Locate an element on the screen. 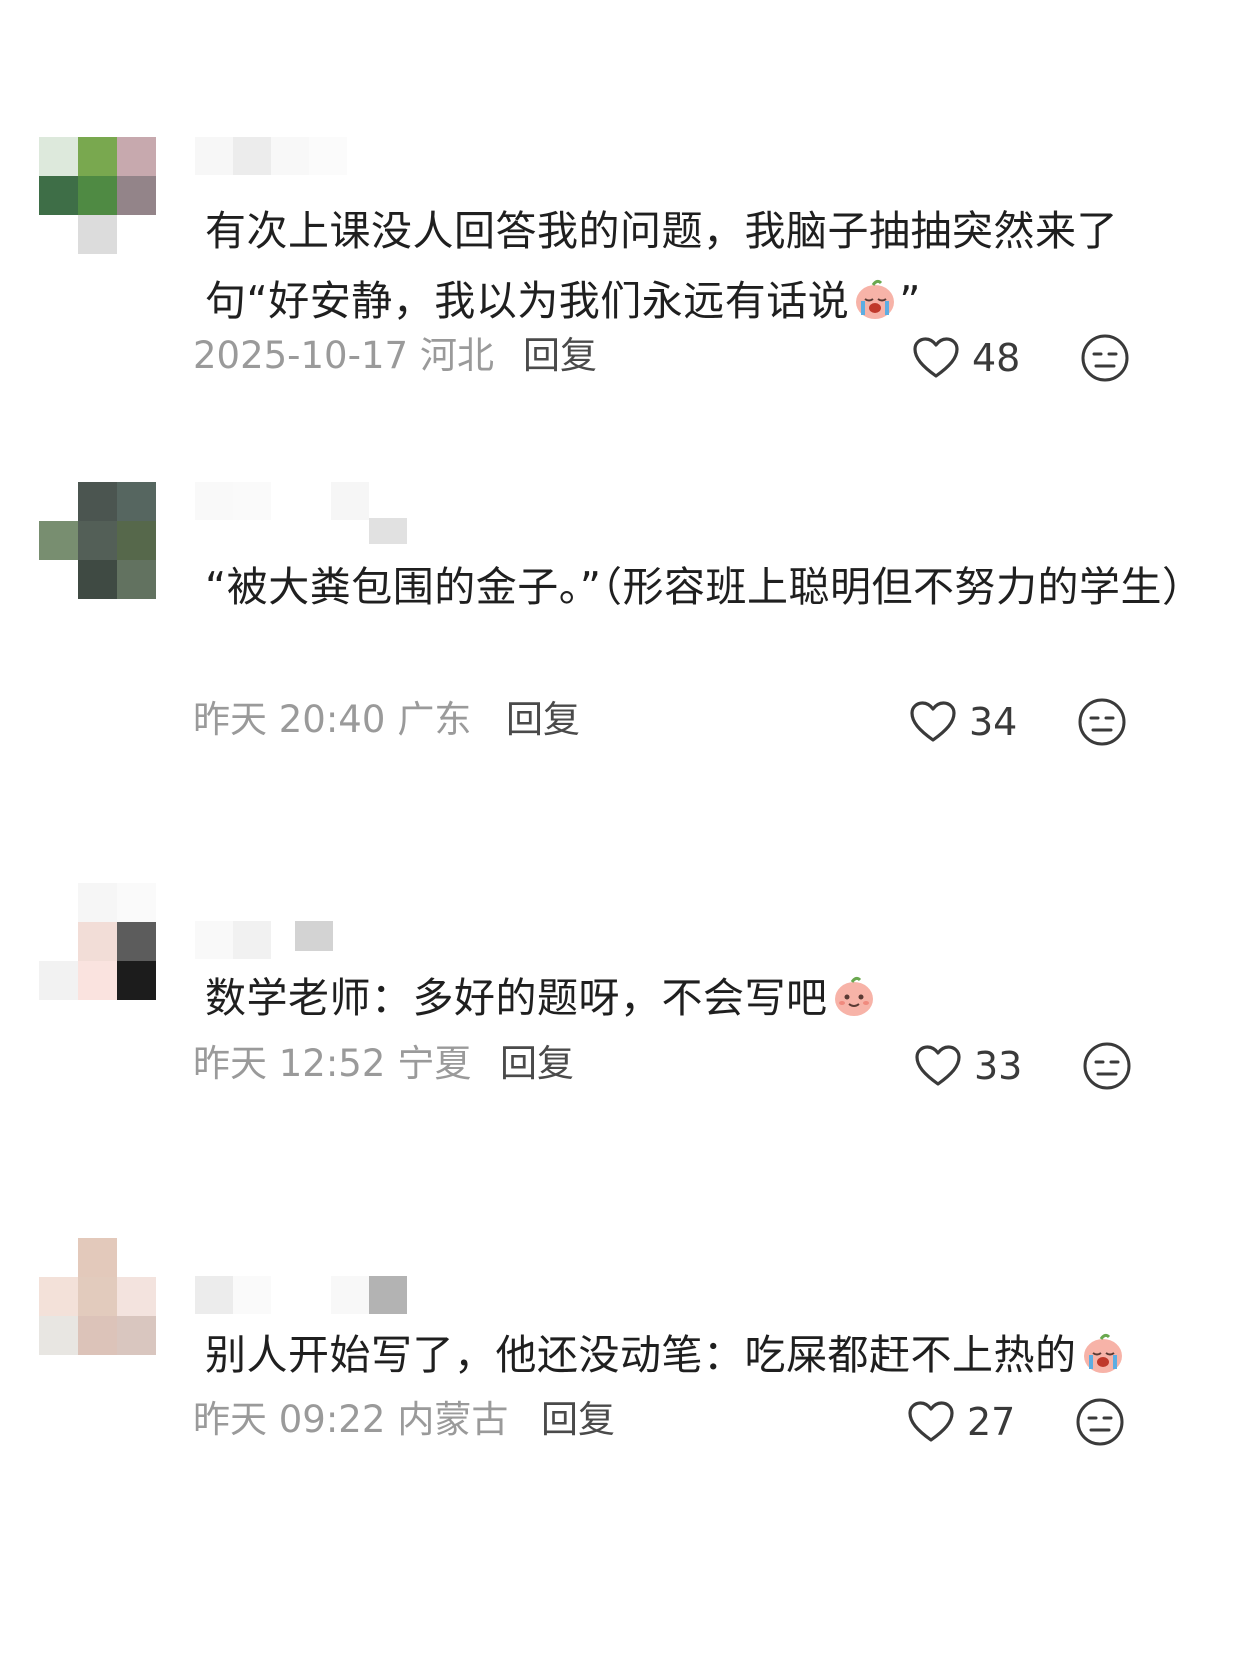 The height and width of the screenshot is (1656, 1242). comment-text-body: “被大粪包围的金子。”（形容班上聪明但不努力的学生） is located at coordinates (704, 587).